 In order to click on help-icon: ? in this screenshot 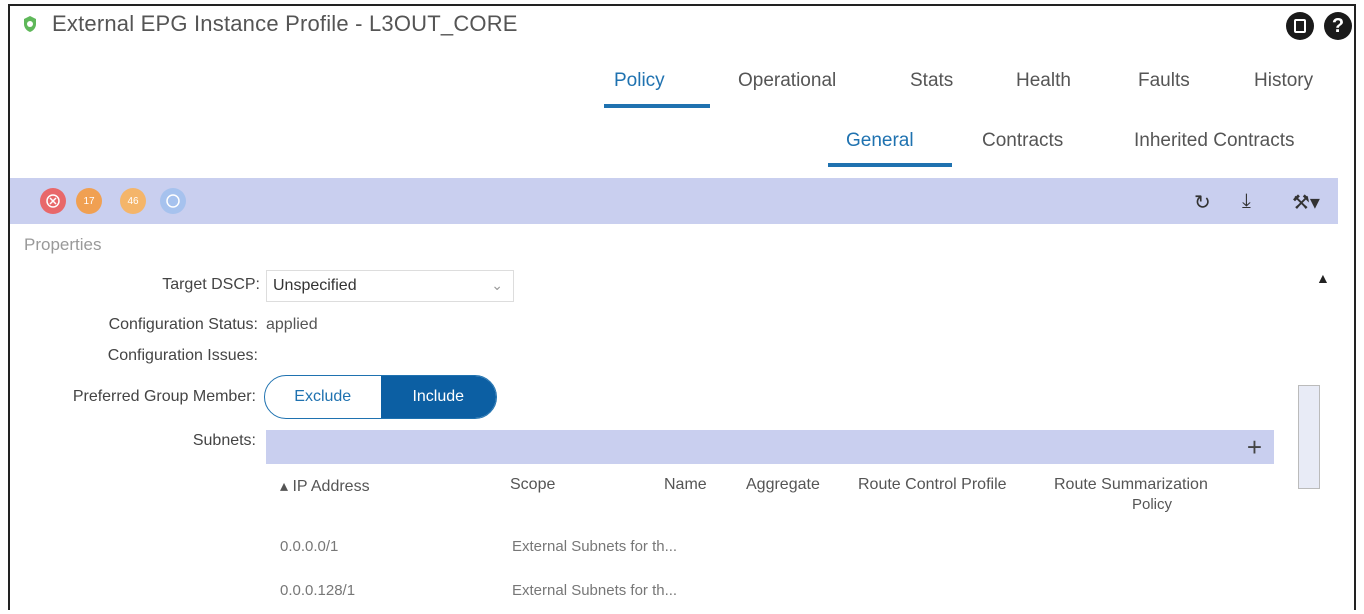, I will do `click(1338, 26)`.